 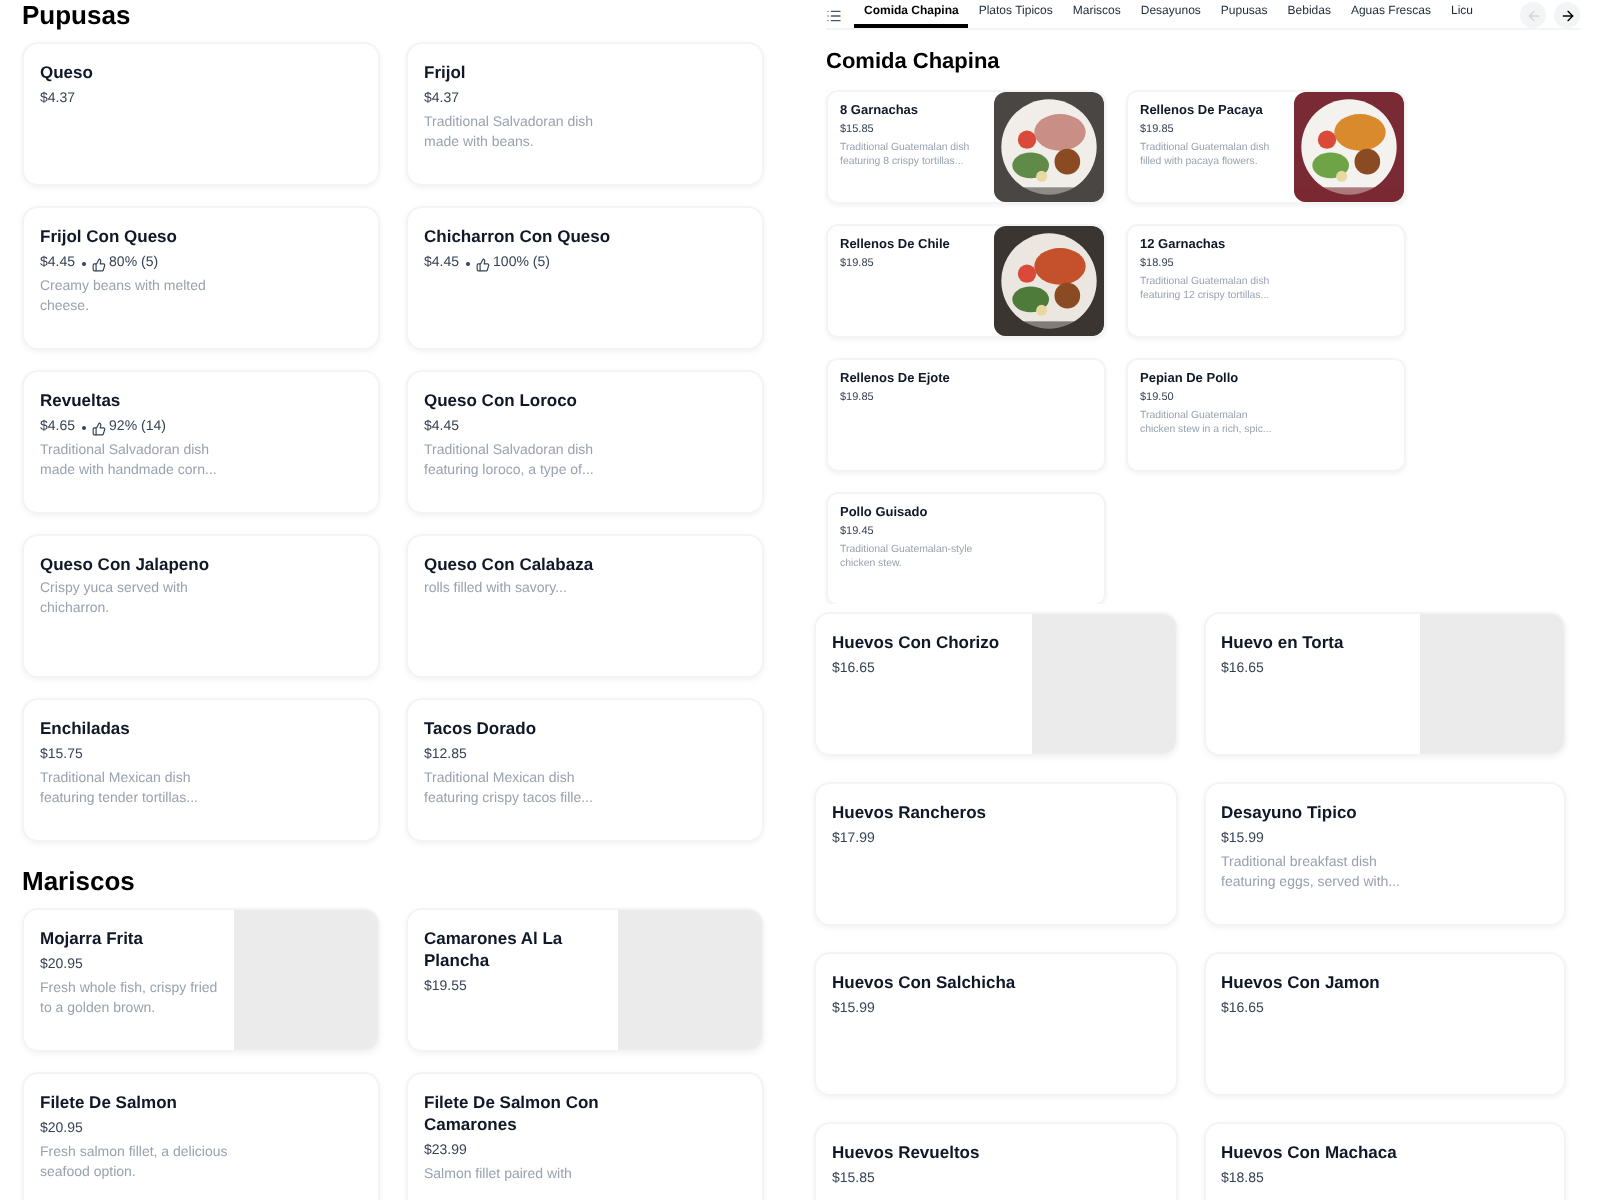 I want to click on scroll-right-button, so click(x=1567, y=15).